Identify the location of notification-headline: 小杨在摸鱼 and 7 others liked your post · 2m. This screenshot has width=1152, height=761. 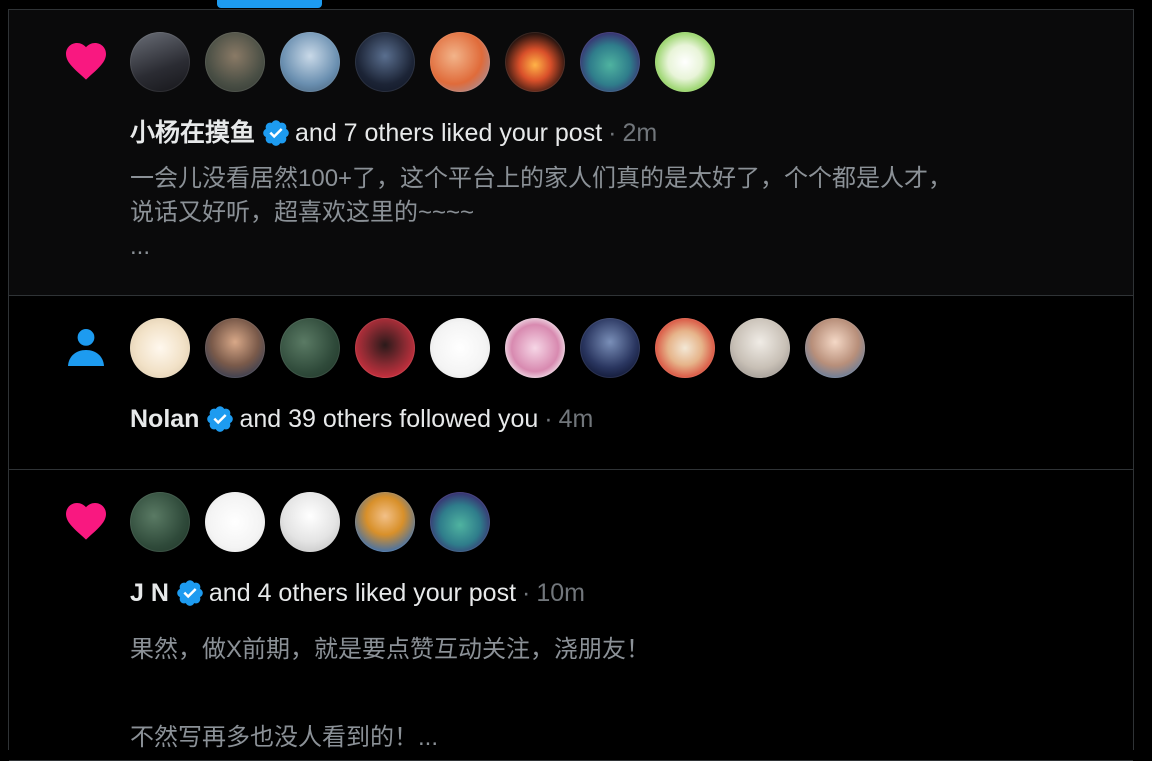
(393, 133).